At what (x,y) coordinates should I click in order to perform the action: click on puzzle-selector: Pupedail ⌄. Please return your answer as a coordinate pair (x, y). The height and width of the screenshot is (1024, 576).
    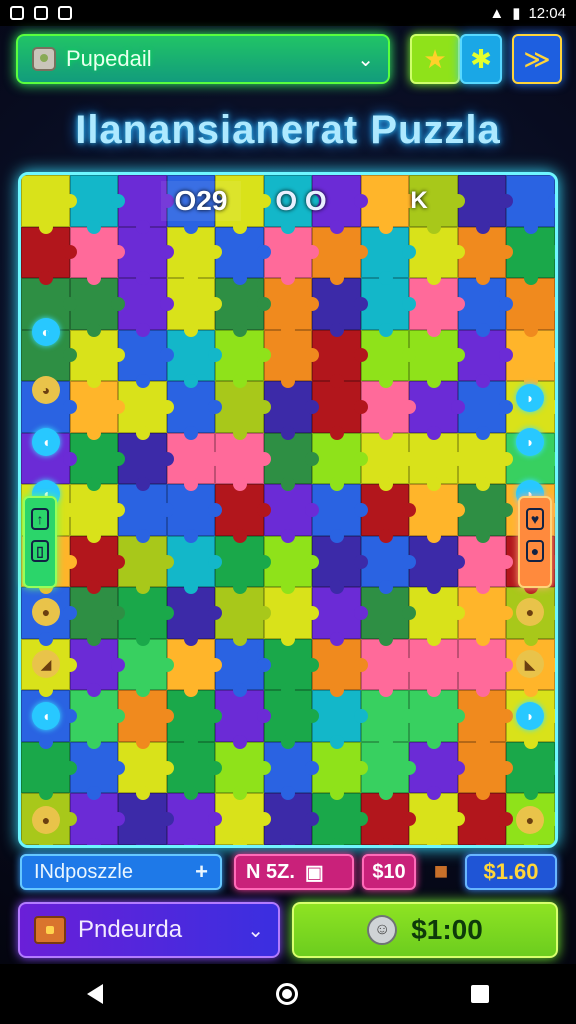
    Looking at the image, I should click on (203, 59).